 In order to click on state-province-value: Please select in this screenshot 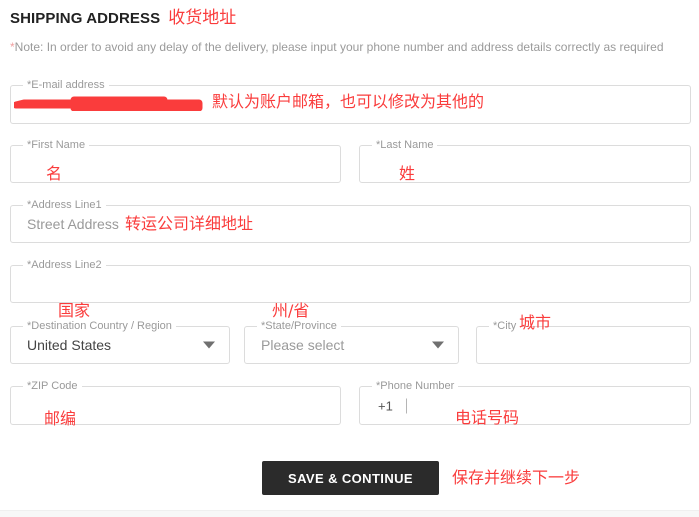, I will do `click(303, 345)`.